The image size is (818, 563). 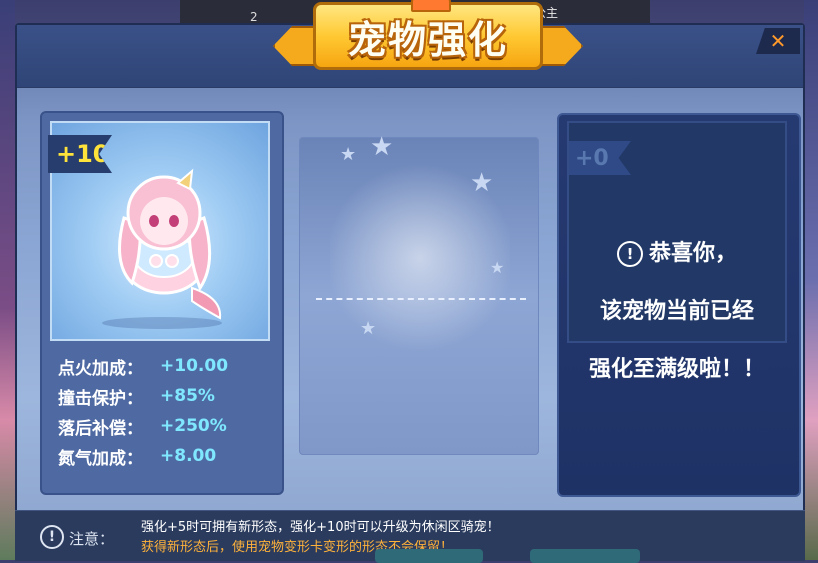 What do you see at coordinates (187, 396) in the screenshot?
I see `stat-value: +85%` at bounding box center [187, 396].